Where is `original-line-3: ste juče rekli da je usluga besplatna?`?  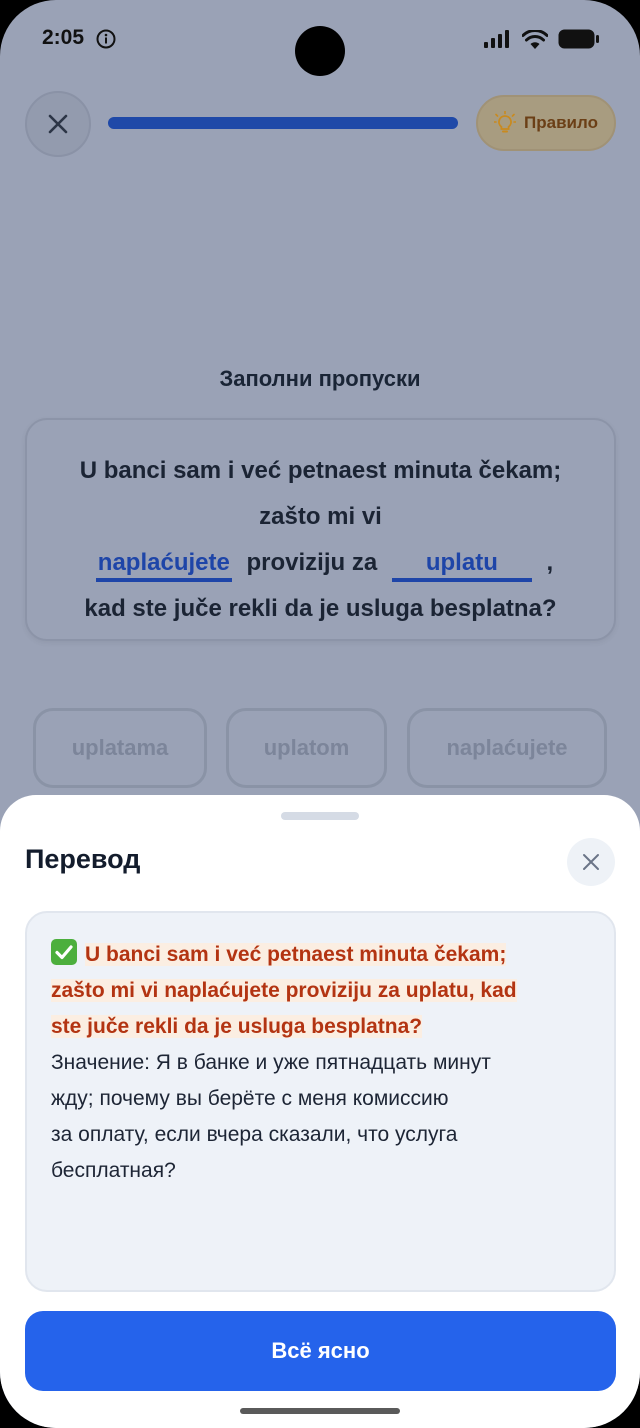 original-line-3: ste juče rekli da je usluga besplatna? is located at coordinates (237, 1026).